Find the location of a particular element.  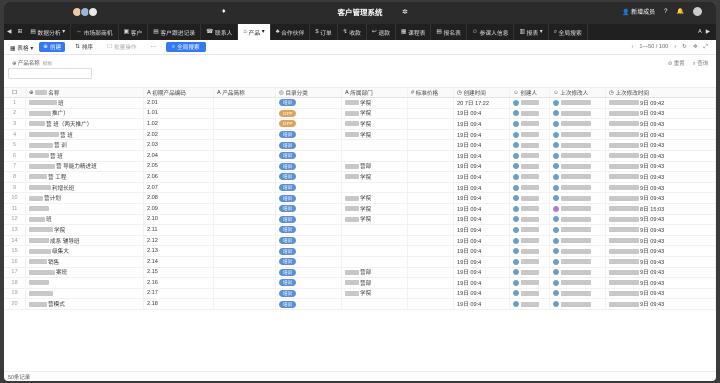

product-code-cell: 2.14 is located at coordinates (179, 261).